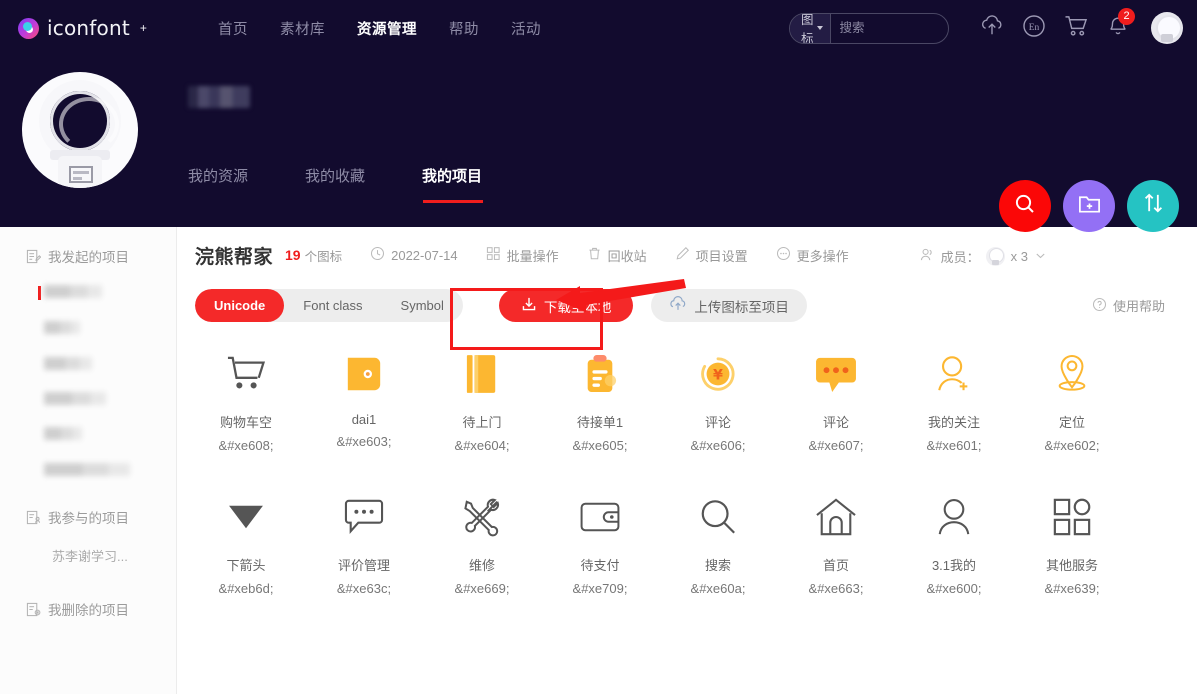  What do you see at coordinates (482, 542) in the screenshot?
I see `icon-cell-repair: 维修 &#xe669;` at bounding box center [482, 542].